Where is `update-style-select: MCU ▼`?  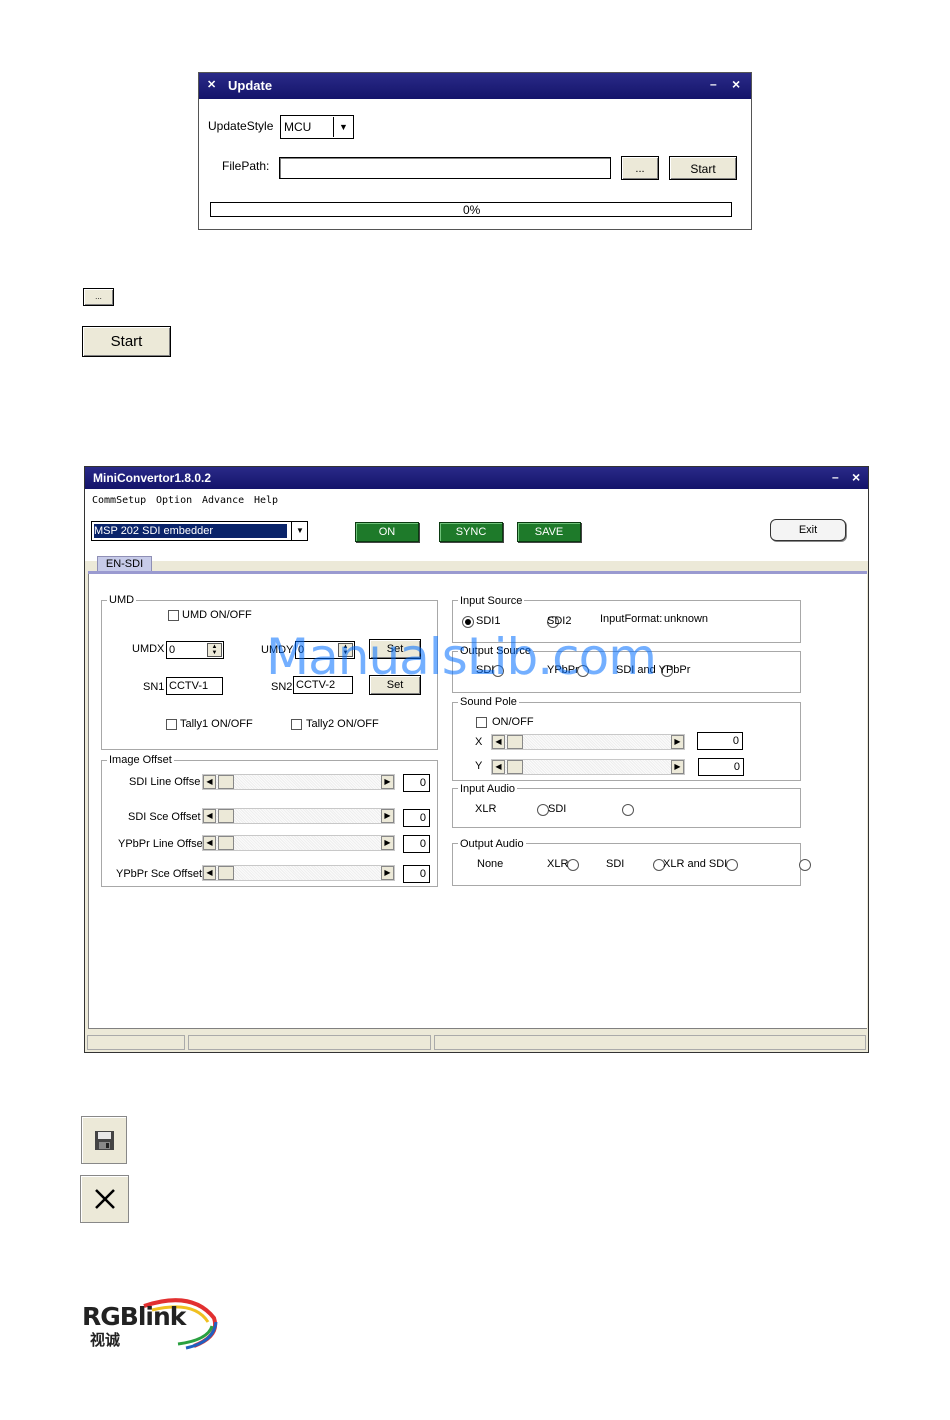
update-style-select: MCU ▼ is located at coordinates (317, 127).